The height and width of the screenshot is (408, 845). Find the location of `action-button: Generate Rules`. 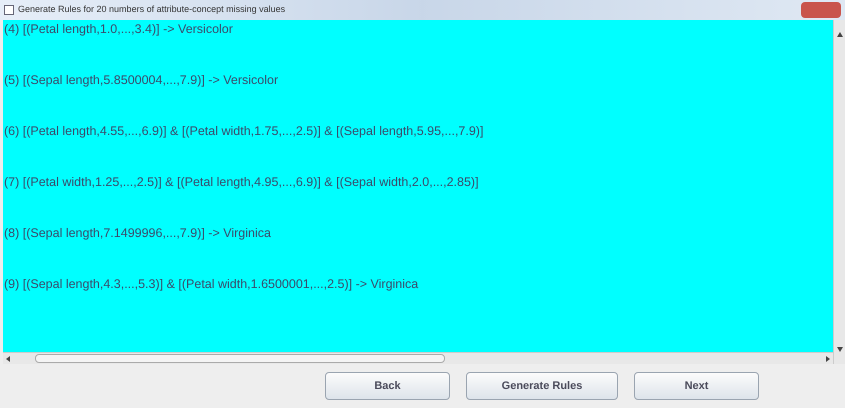

action-button: Generate Rules is located at coordinates (542, 386).